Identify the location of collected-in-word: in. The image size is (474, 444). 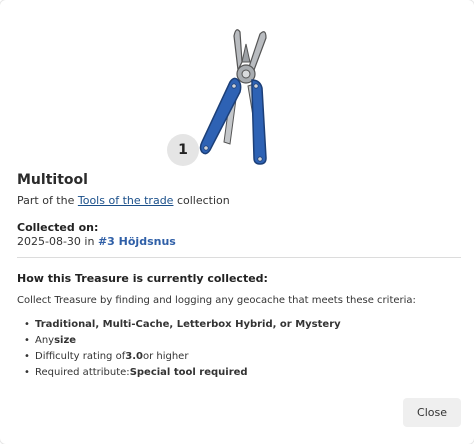
(89, 241).